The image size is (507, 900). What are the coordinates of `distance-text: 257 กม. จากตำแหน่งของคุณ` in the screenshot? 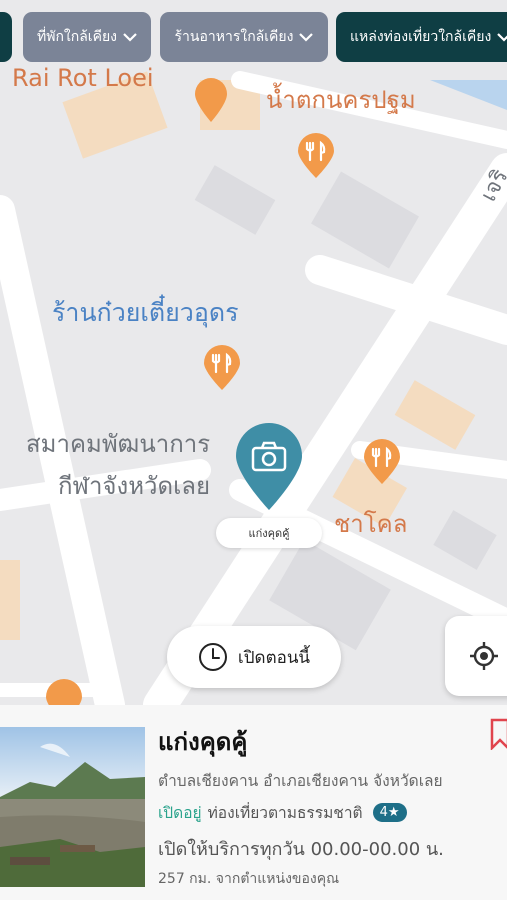 It's located at (249, 879).